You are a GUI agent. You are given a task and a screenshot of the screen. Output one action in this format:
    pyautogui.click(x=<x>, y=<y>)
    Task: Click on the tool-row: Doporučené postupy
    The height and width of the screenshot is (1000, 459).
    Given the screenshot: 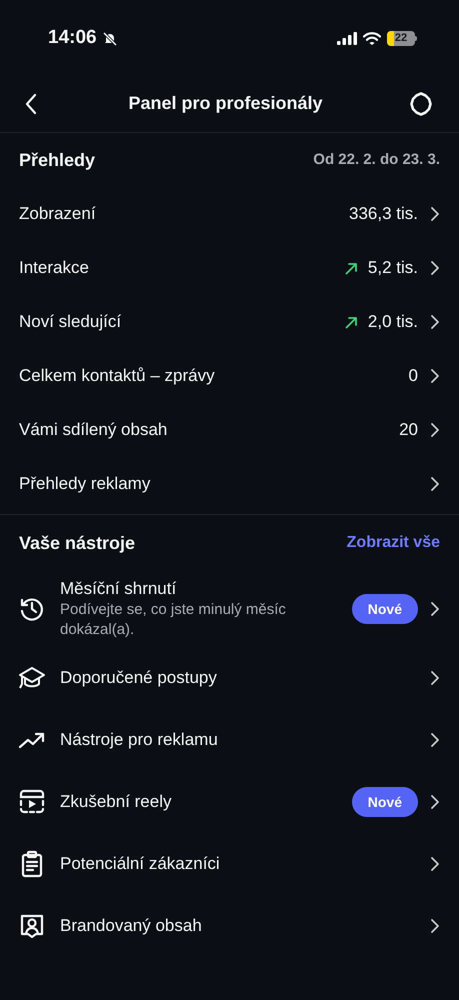 What is the action you would take?
    pyautogui.click(x=229, y=678)
    